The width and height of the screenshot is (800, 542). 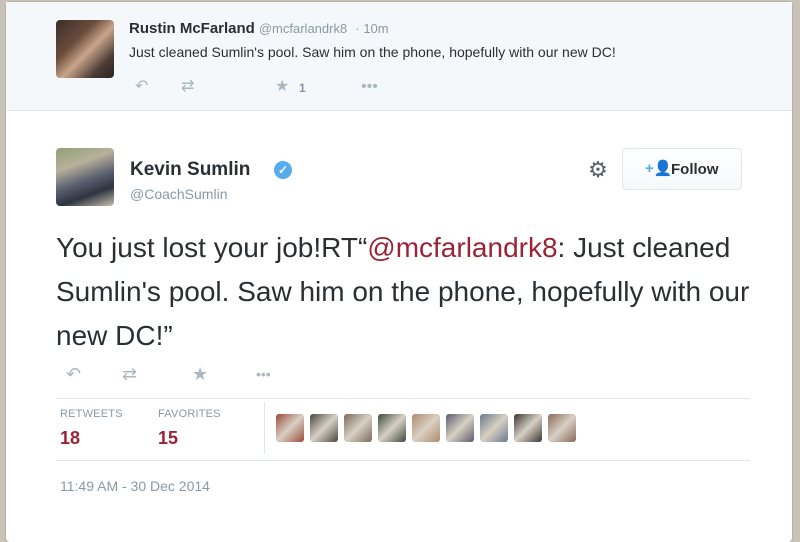 I want to click on gear-icon: ⚙, so click(x=598, y=170).